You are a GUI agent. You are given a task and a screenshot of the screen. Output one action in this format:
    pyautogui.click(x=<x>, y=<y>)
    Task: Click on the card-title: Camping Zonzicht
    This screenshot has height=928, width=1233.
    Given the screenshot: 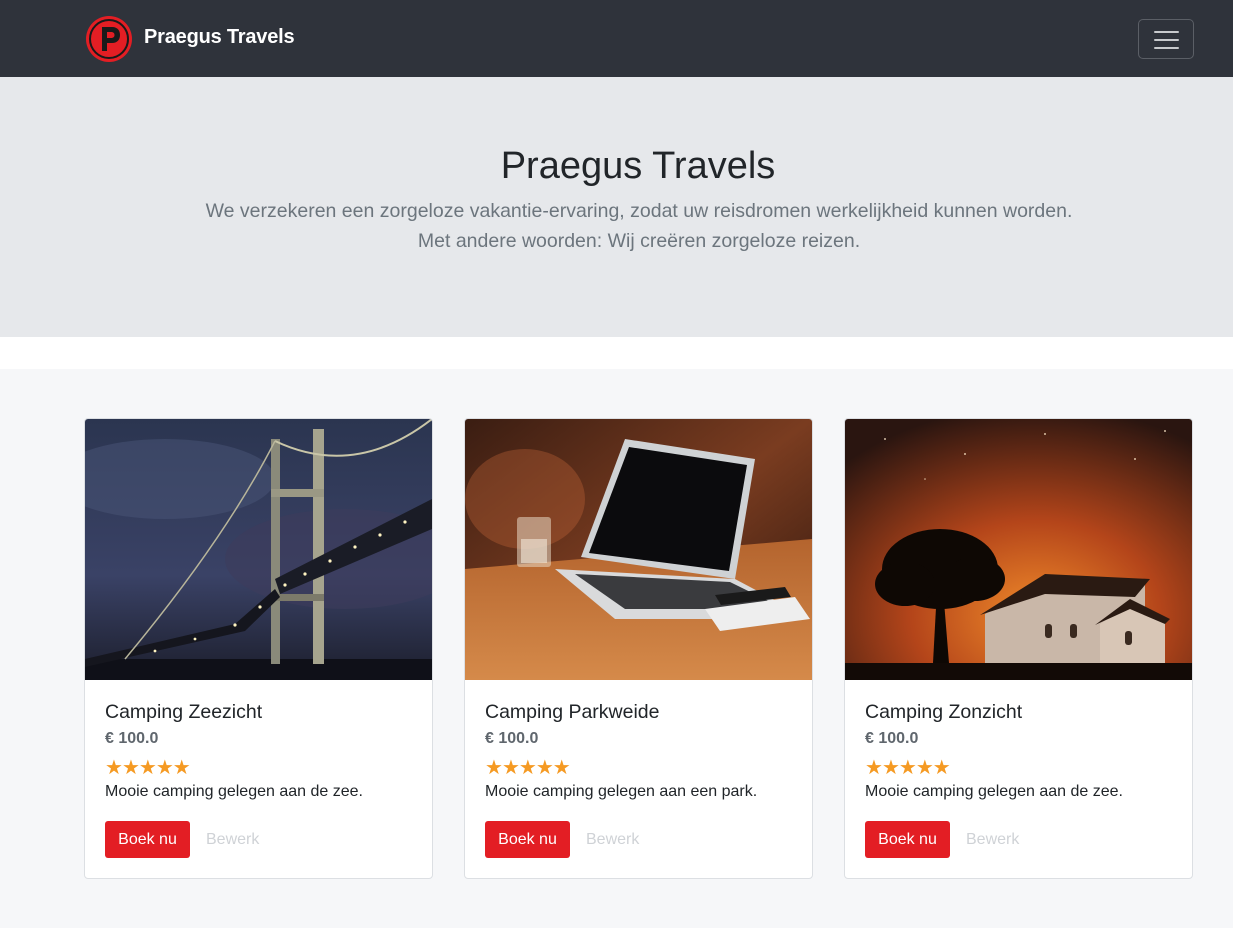 What is the action you would take?
    pyautogui.click(x=944, y=712)
    